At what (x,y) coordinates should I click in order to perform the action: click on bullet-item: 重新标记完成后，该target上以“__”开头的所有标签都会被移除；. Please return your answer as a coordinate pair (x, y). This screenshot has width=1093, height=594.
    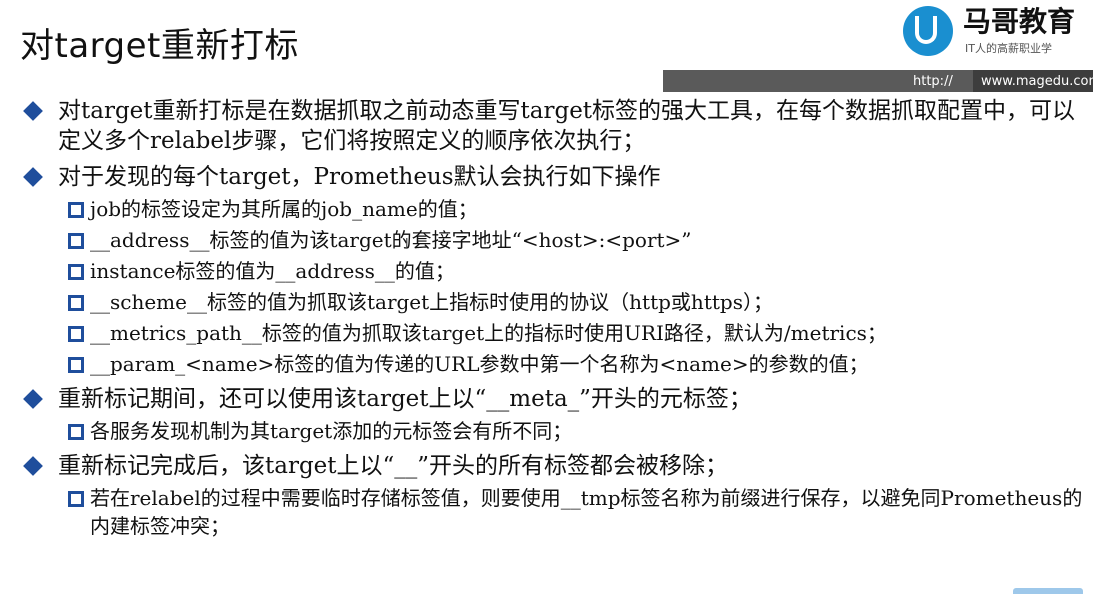
    Looking at the image, I should click on (553, 466).